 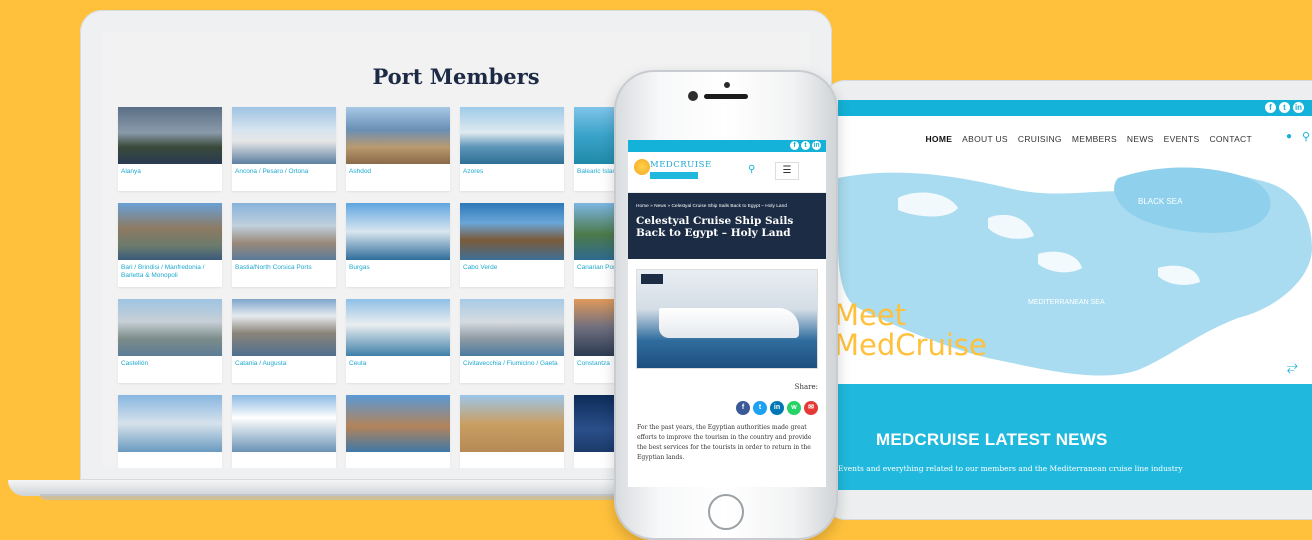 I want to click on share-whatsapp-icon: w, so click(x=794, y=408).